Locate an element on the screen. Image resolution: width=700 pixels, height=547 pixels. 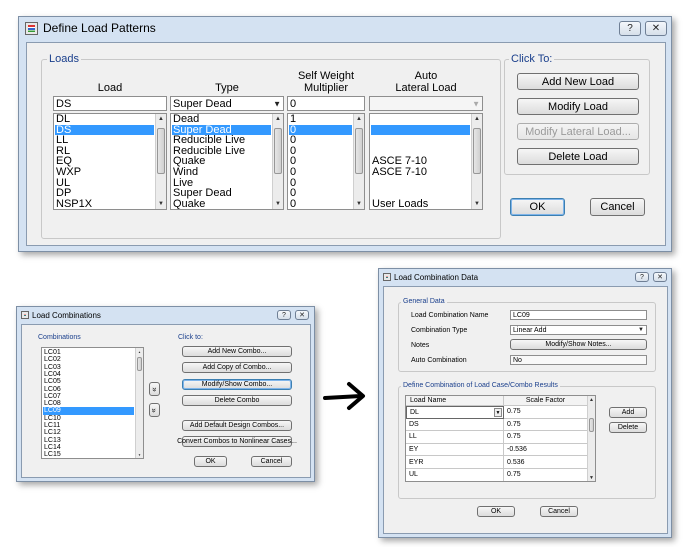
add-new-load-button: Add New Load is located at coordinates (578, 81).